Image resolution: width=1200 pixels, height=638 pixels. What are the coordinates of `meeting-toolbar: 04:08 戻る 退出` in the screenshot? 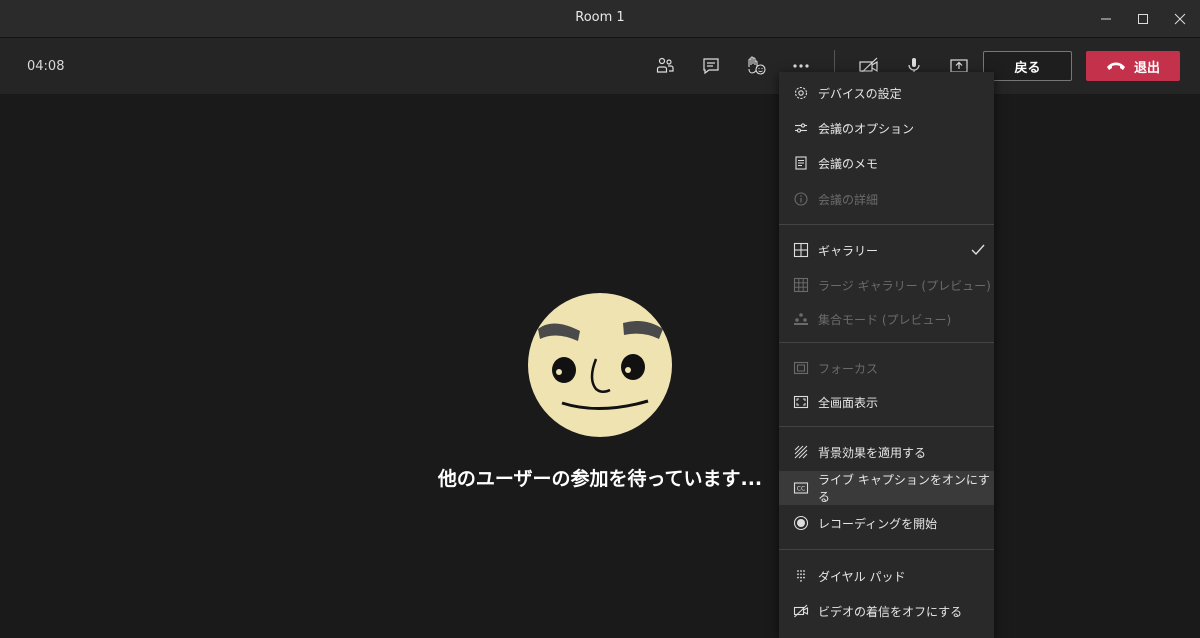 It's located at (600, 66).